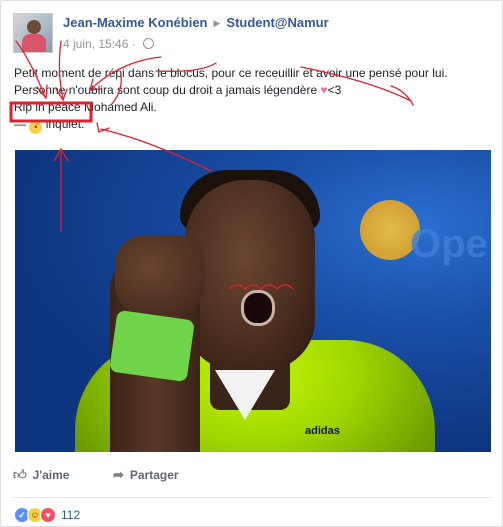 The image size is (503, 527). Describe the element at coordinates (20, 474) in the screenshot. I see `thumbs-up-icon: 👍︎` at that location.